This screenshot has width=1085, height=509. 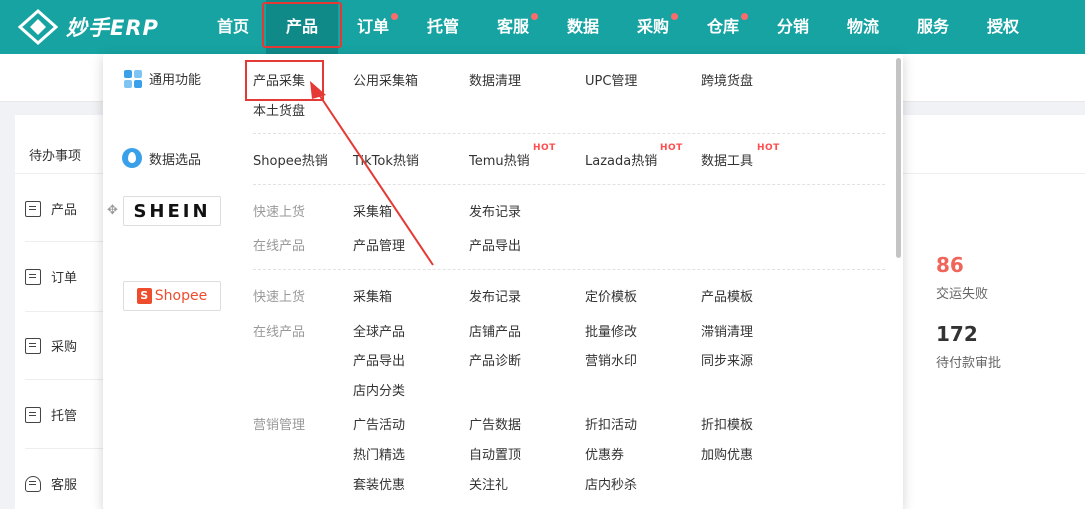 What do you see at coordinates (962, 294) in the screenshot?
I see `stat-failed-label: 交运失败` at bounding box center [962, 294].